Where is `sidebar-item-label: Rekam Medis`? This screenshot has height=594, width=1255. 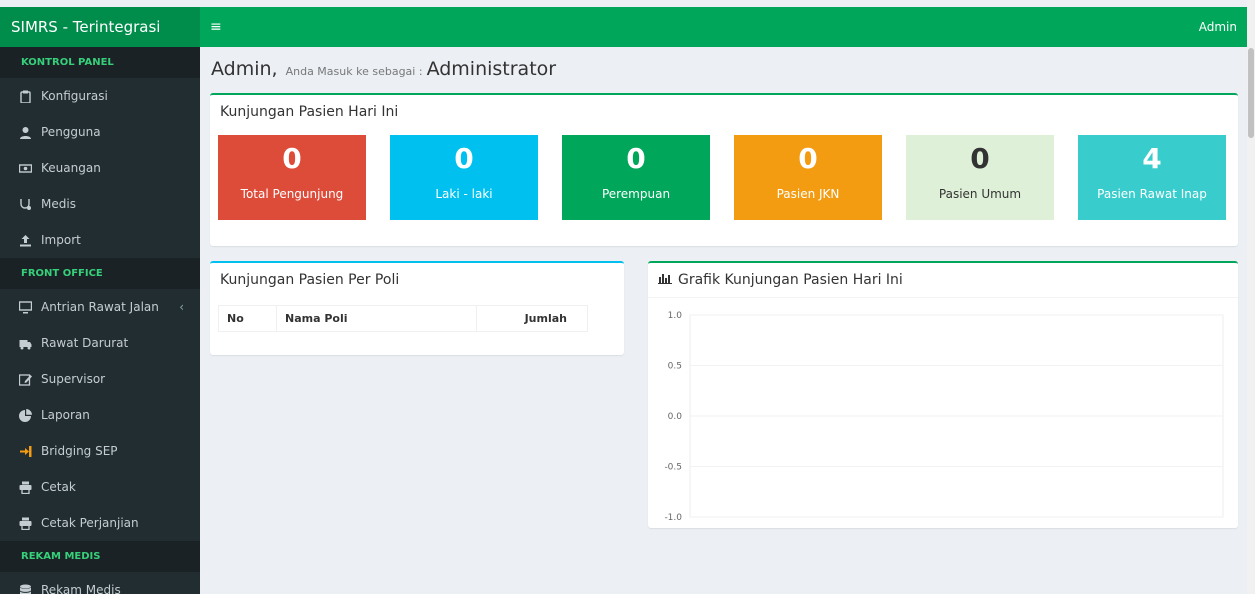
sidebar-item-label: Rekam Medis is located at coordinates (81, 588).